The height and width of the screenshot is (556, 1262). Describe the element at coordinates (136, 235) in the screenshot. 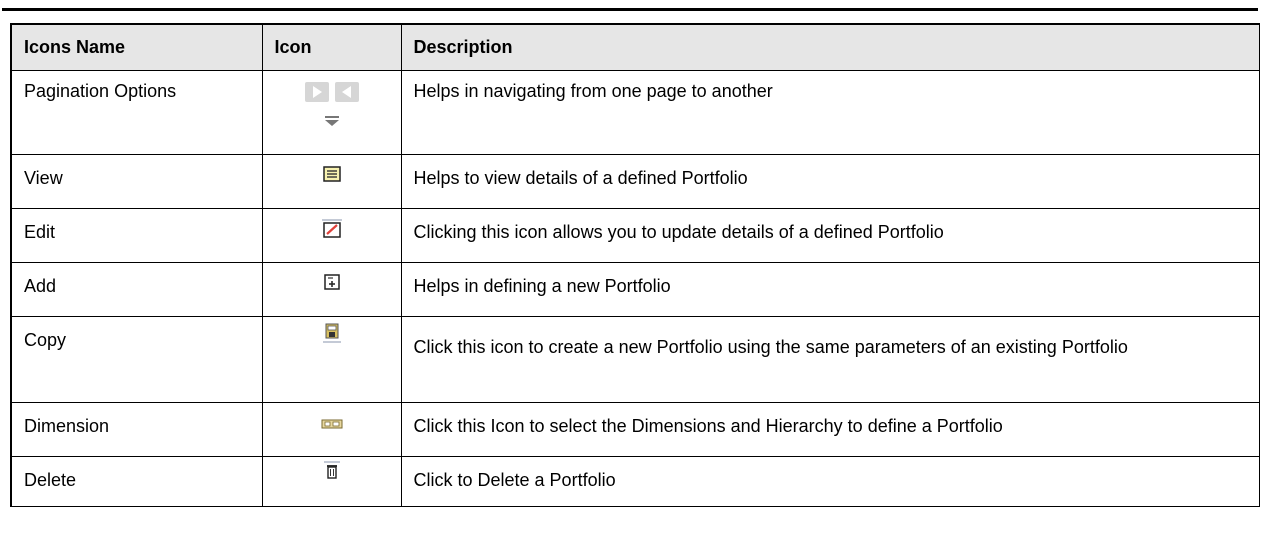

I see `icon-name: Edit` at that location.